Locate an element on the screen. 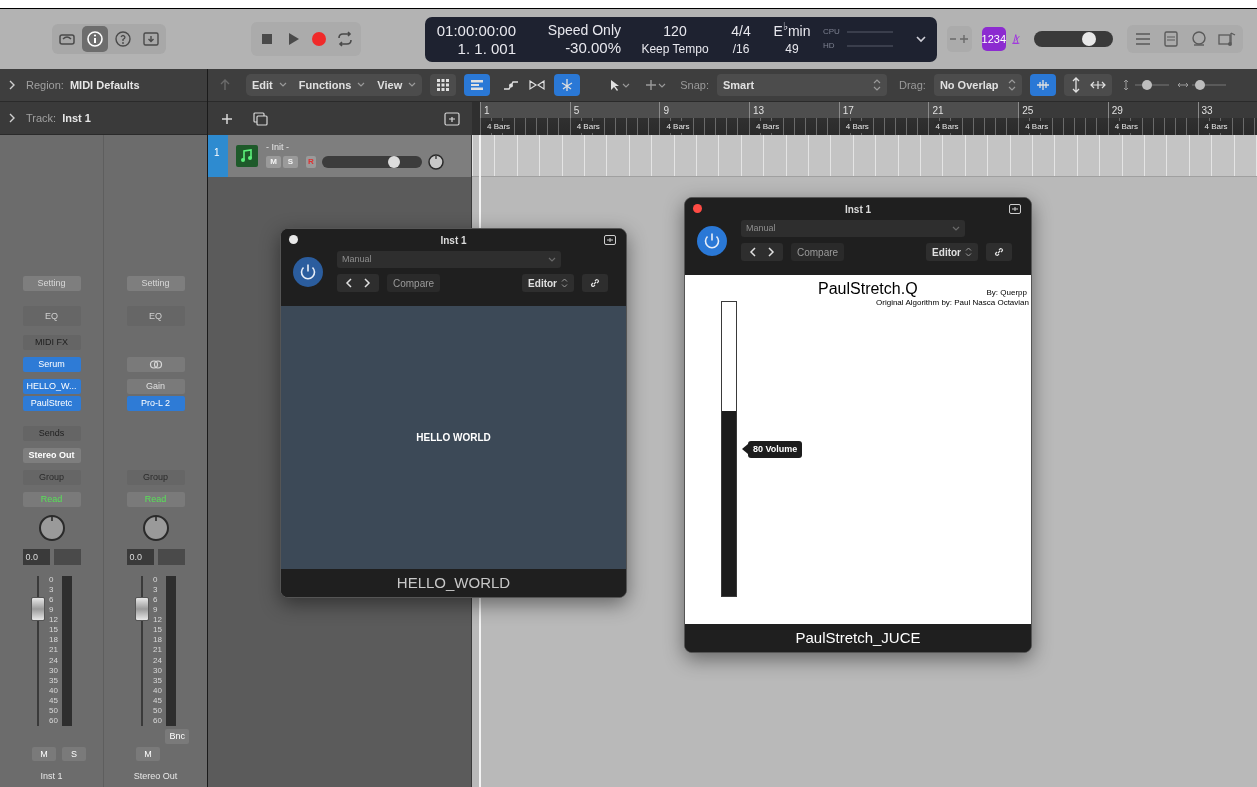 Image resolution: width=1257 pixels, height=787 pixels. flex-icon is located at coordinates (537, 85).